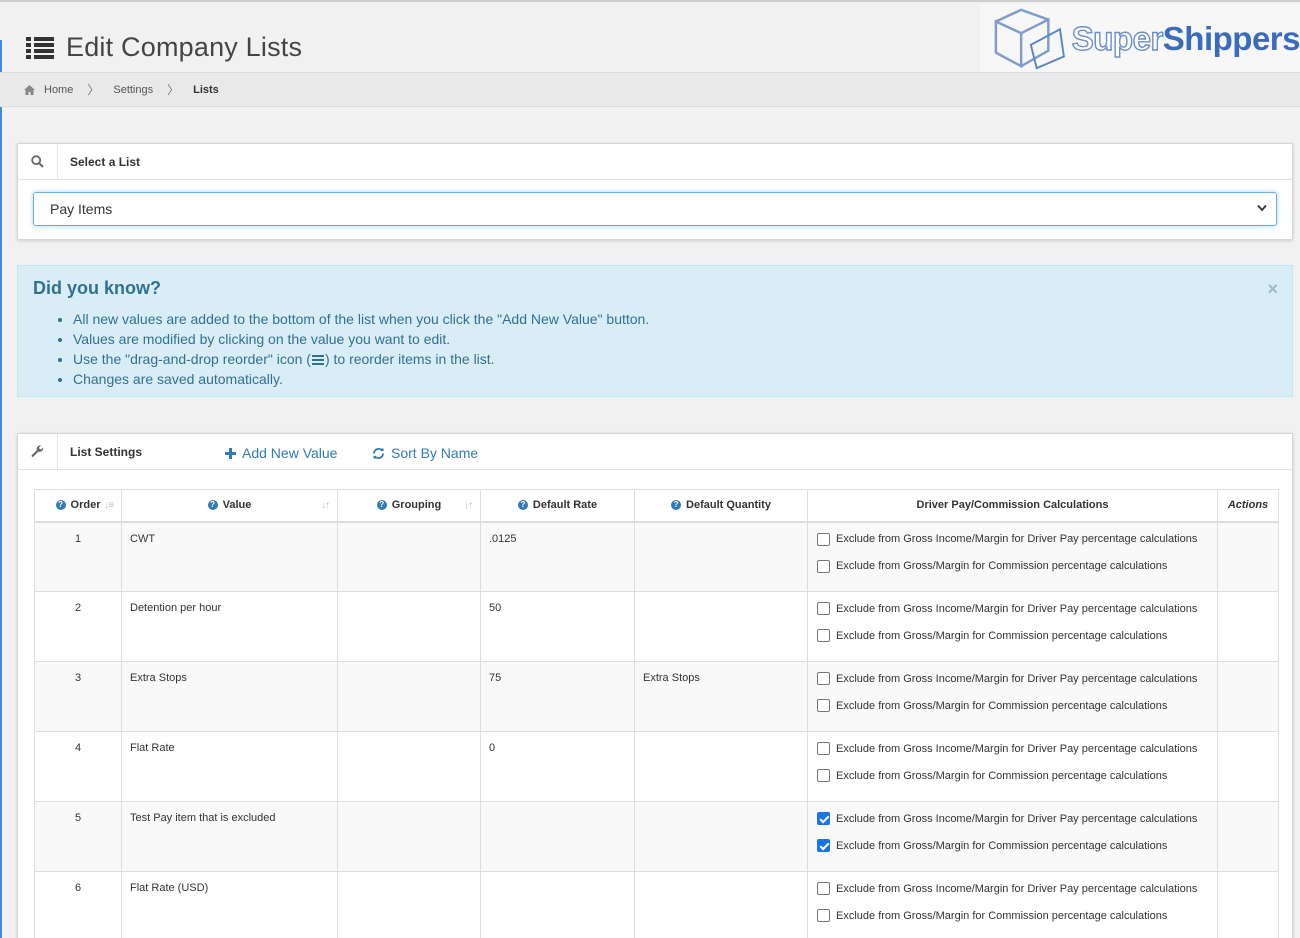 This screenshot has height=938, width=1300. I want to click on list-select: Pay Items, so click(655, 209).